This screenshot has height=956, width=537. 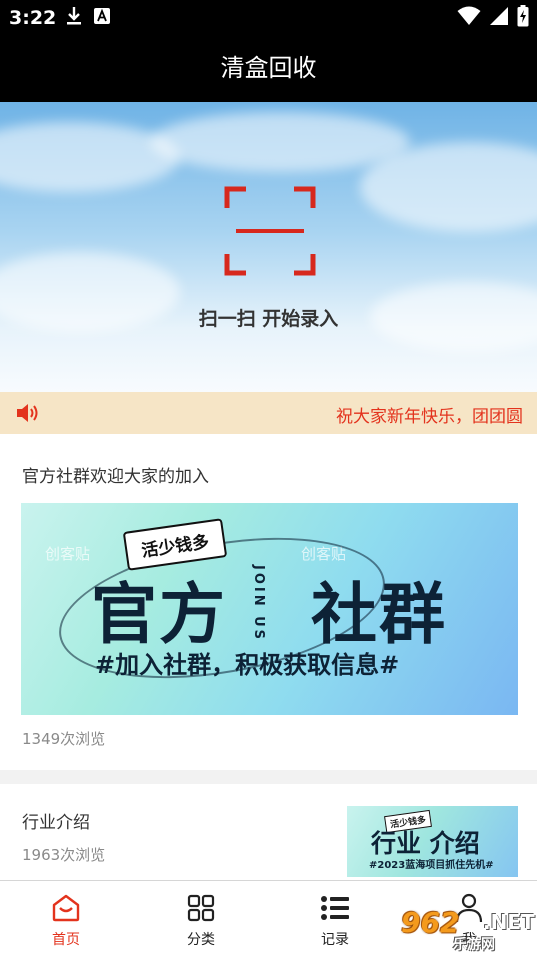 What do you see at coordinates (270, 231) in the screenshot?
I see `scan-frame-icon` at bounding box center [270, 231].